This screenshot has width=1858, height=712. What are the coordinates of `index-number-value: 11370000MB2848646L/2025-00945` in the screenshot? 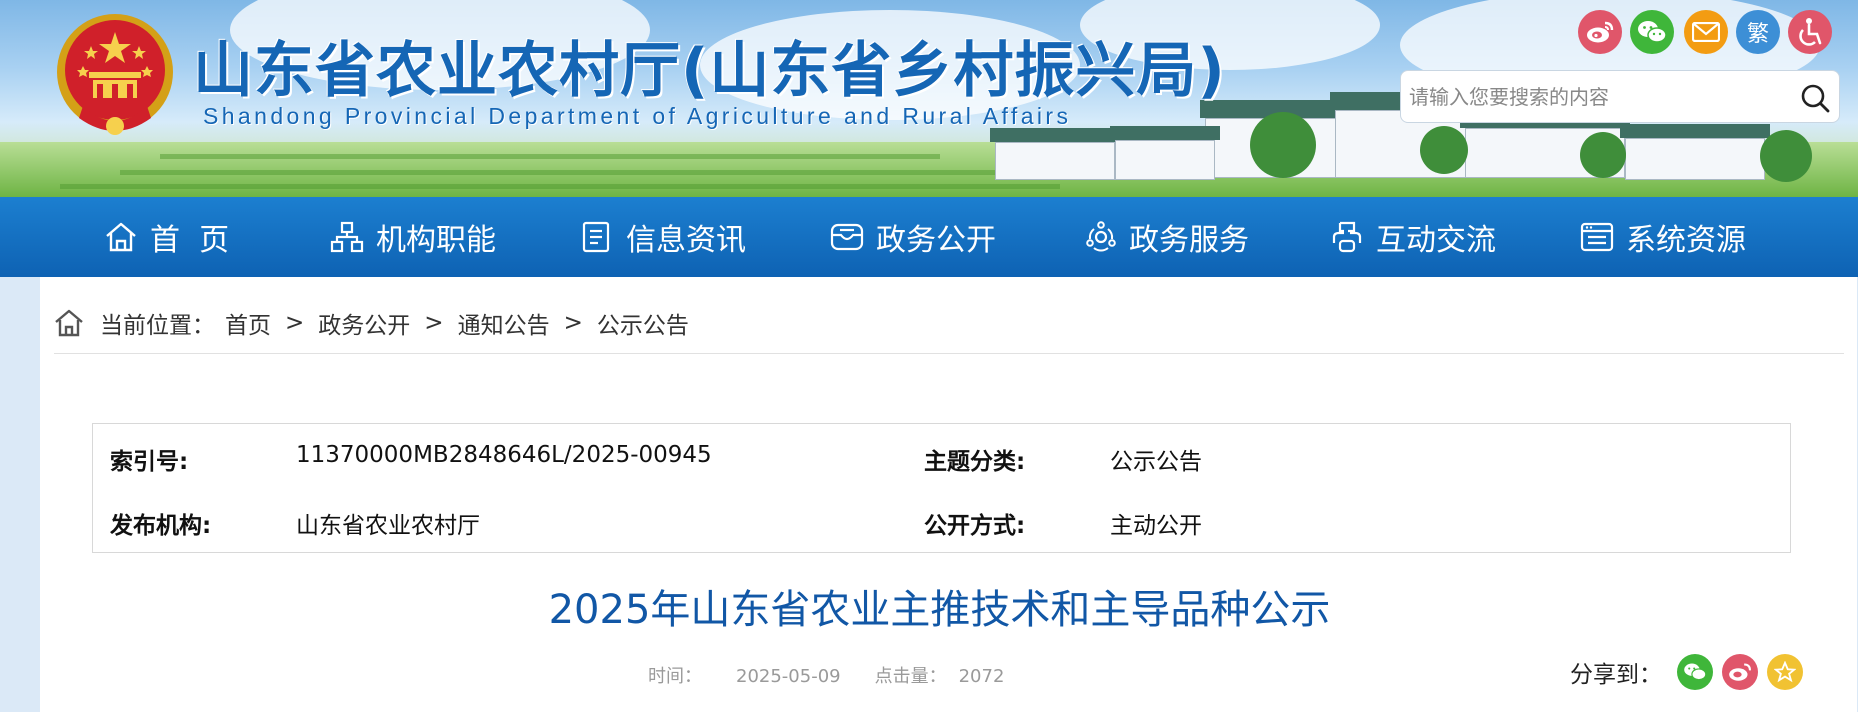 It's located at (504, 455).